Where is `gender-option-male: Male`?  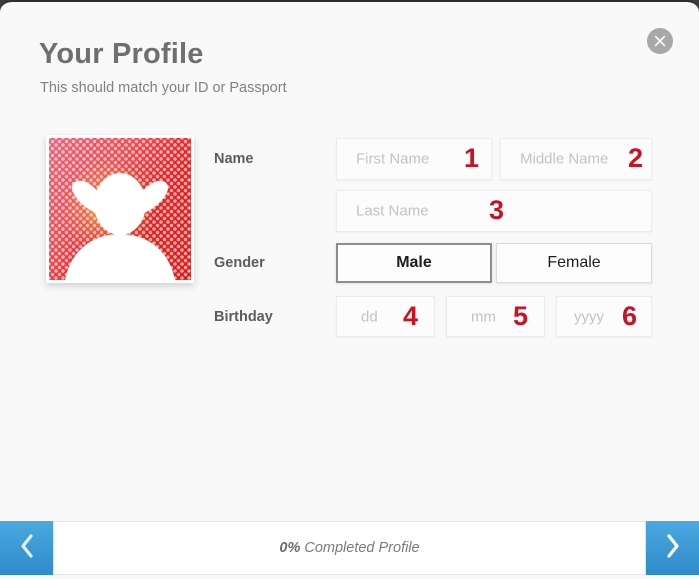 gender-option-male: Male is located at coordinates (414, 263).